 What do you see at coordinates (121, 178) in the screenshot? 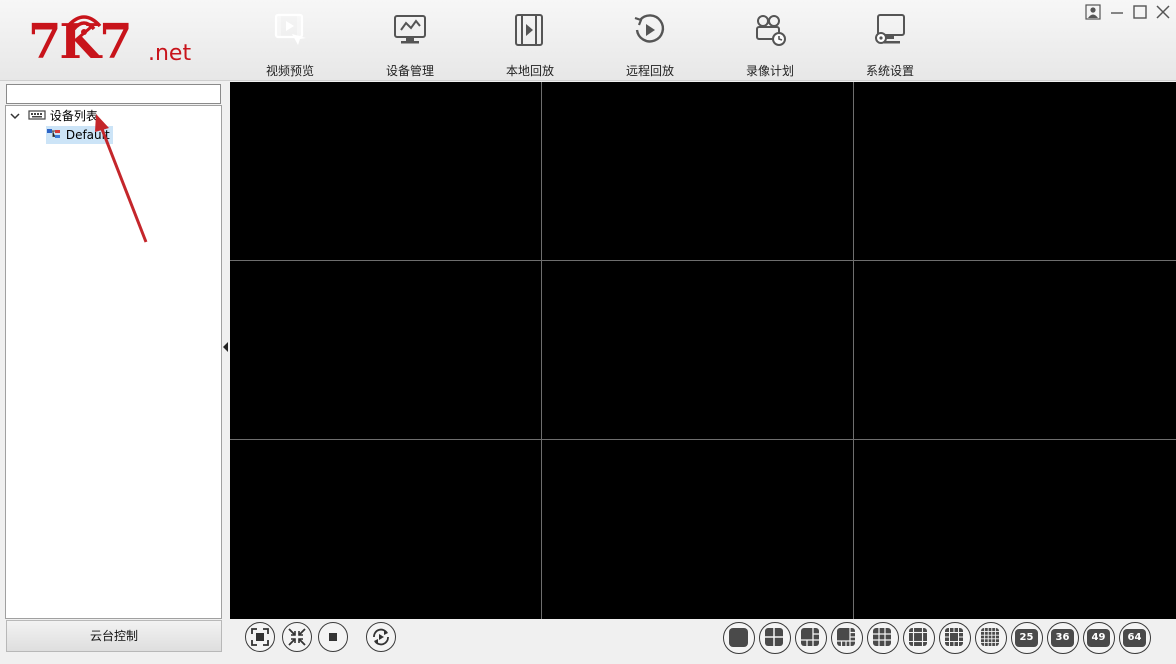
I see `annotation-arrow-icon` at bounding box center [121, 178].